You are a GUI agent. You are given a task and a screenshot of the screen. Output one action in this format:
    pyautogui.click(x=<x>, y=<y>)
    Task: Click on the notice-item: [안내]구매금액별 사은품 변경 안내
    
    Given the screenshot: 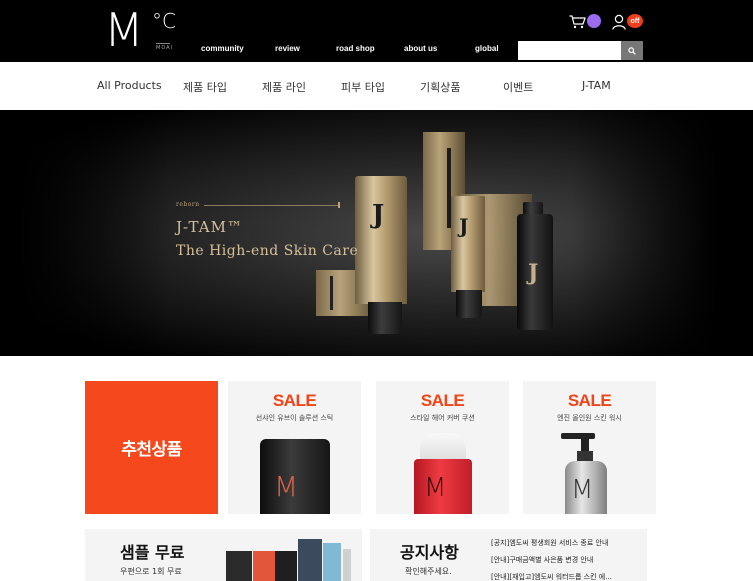 What is the action you would take?
    pyautogui.click(x=551, y=563)
    